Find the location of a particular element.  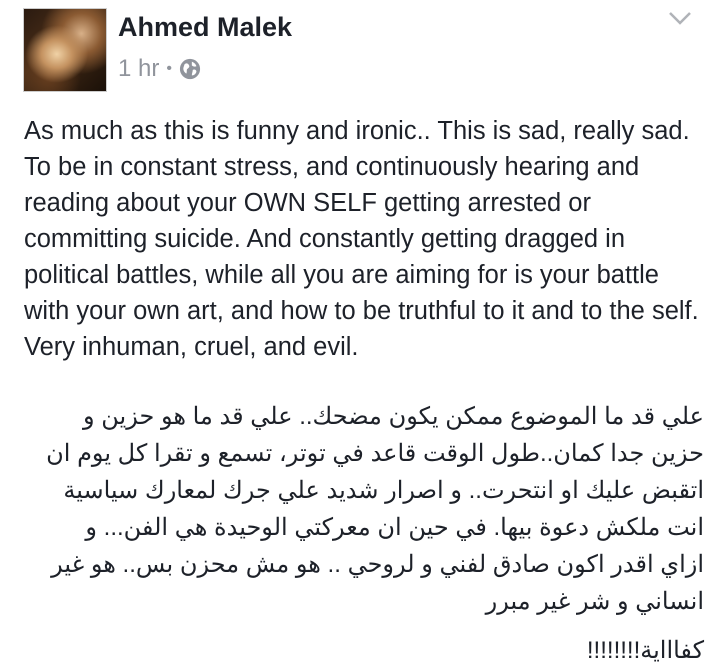

arabic-closing: كفاااية!!!!!!!! is located at coordinates (645, 650).